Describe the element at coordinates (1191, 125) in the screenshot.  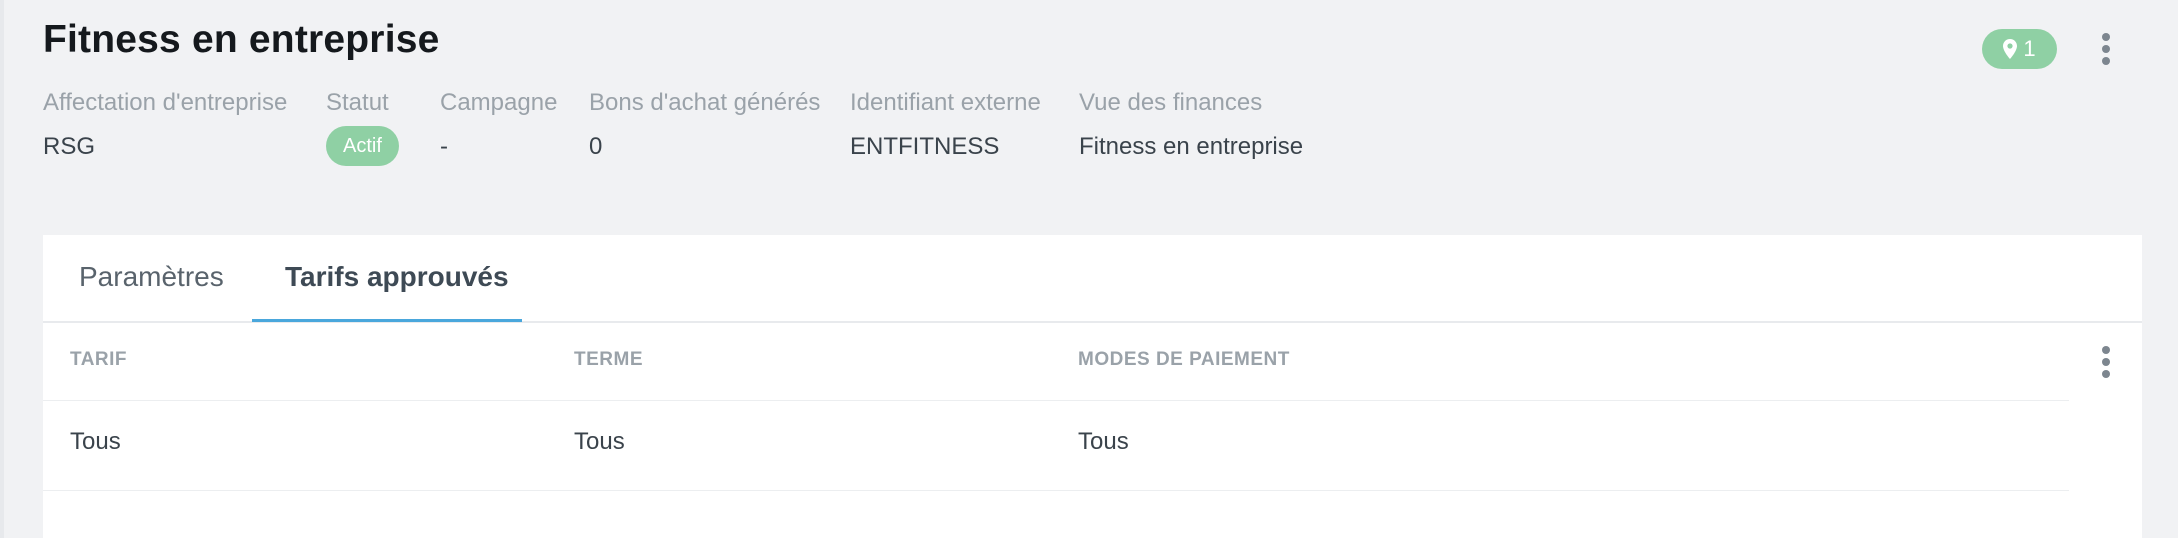
I see `meta-finance-view: Vue des finances Fitness en entreprise` at that location.